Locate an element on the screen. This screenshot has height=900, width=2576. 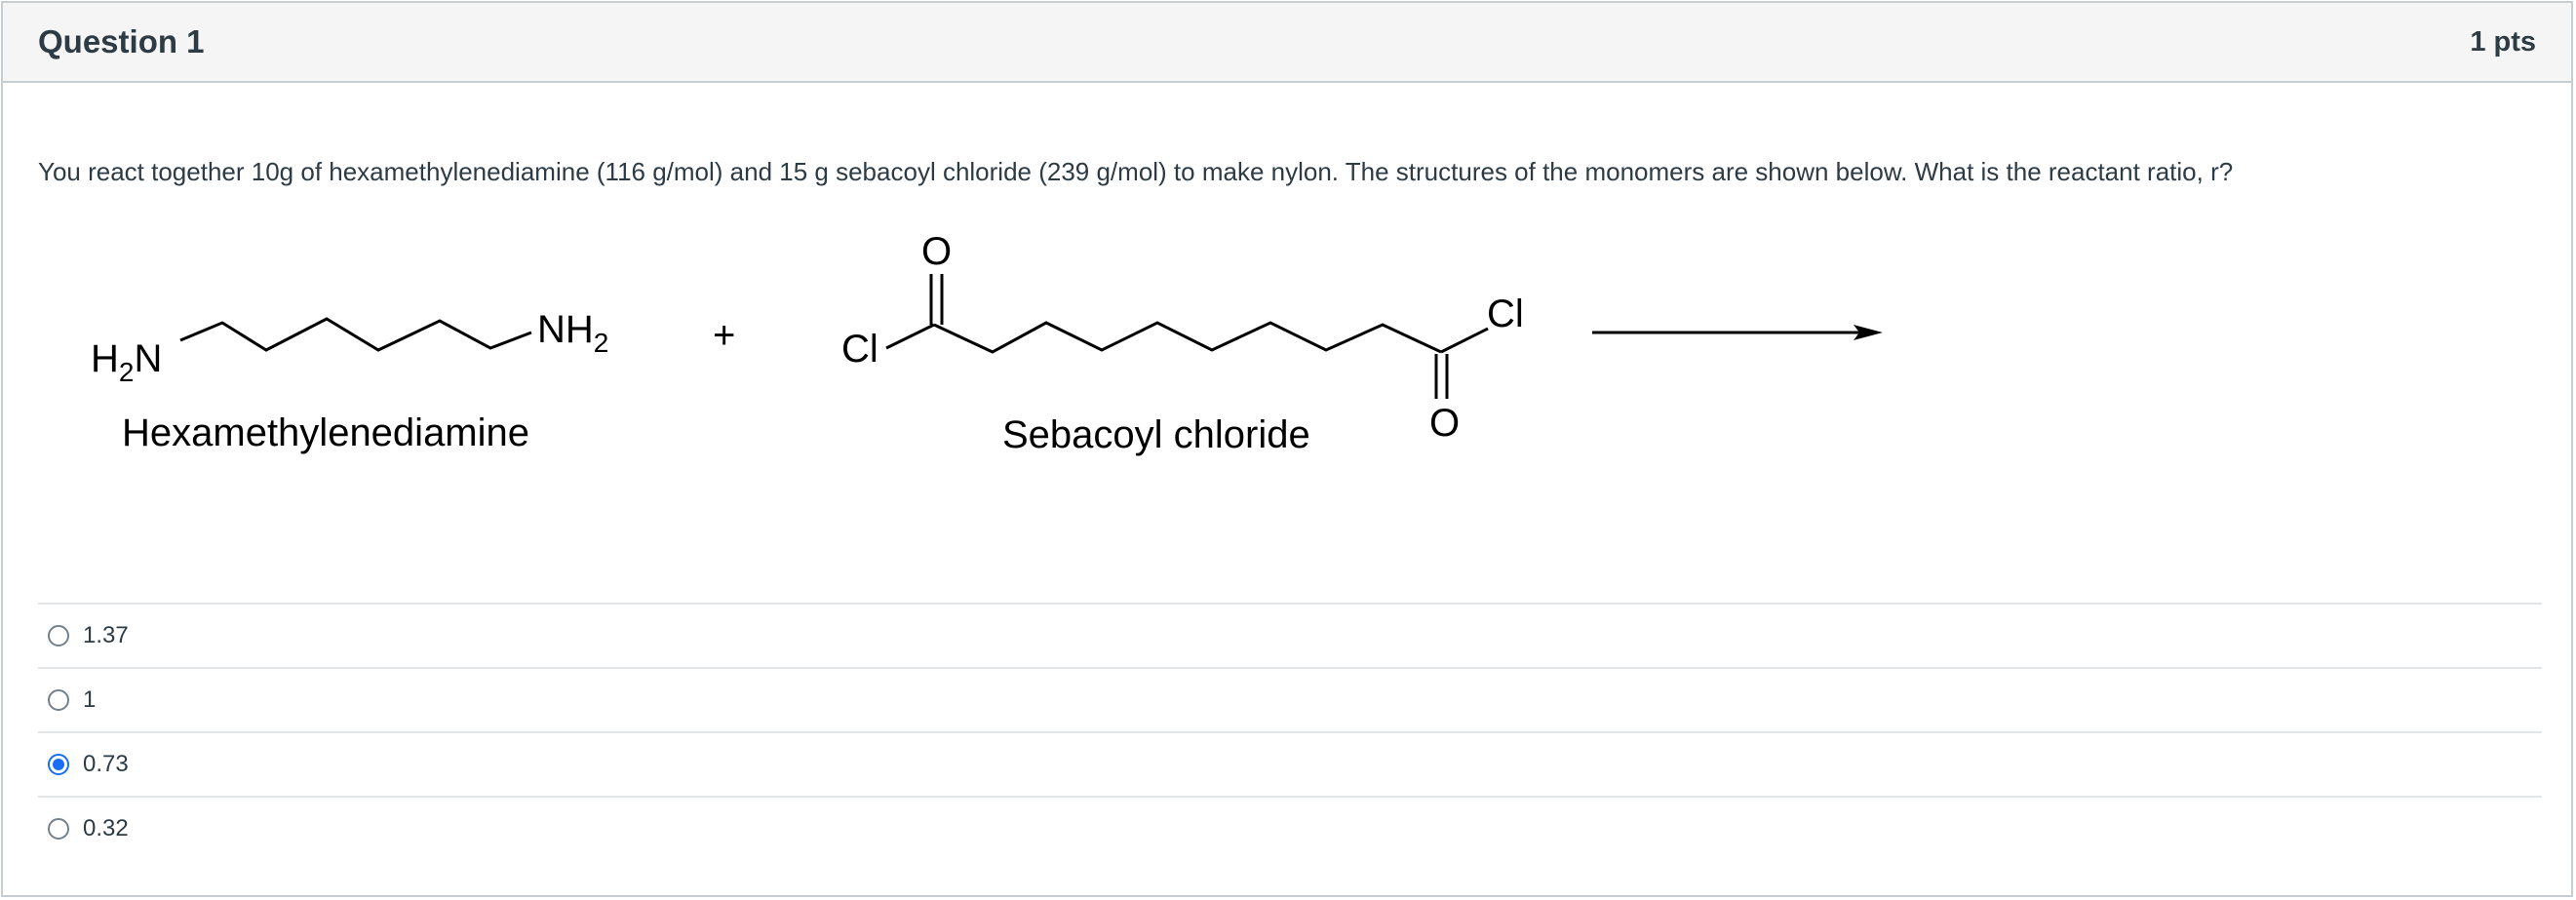
question-points: 1 pts is located at coordinates (2503, 41).